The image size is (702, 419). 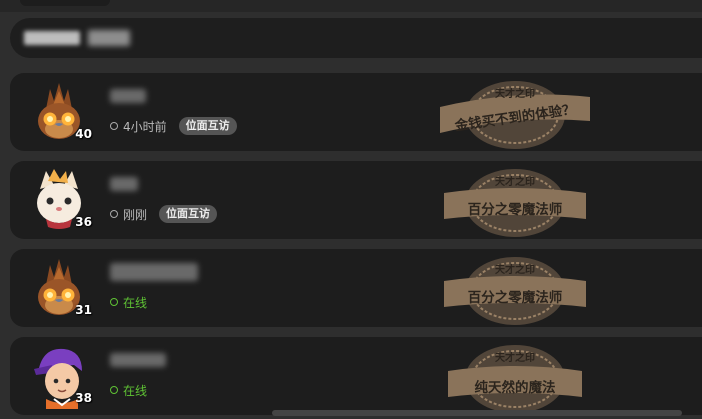 I want to click on level-badge: 38, so click(x=83, y=398).